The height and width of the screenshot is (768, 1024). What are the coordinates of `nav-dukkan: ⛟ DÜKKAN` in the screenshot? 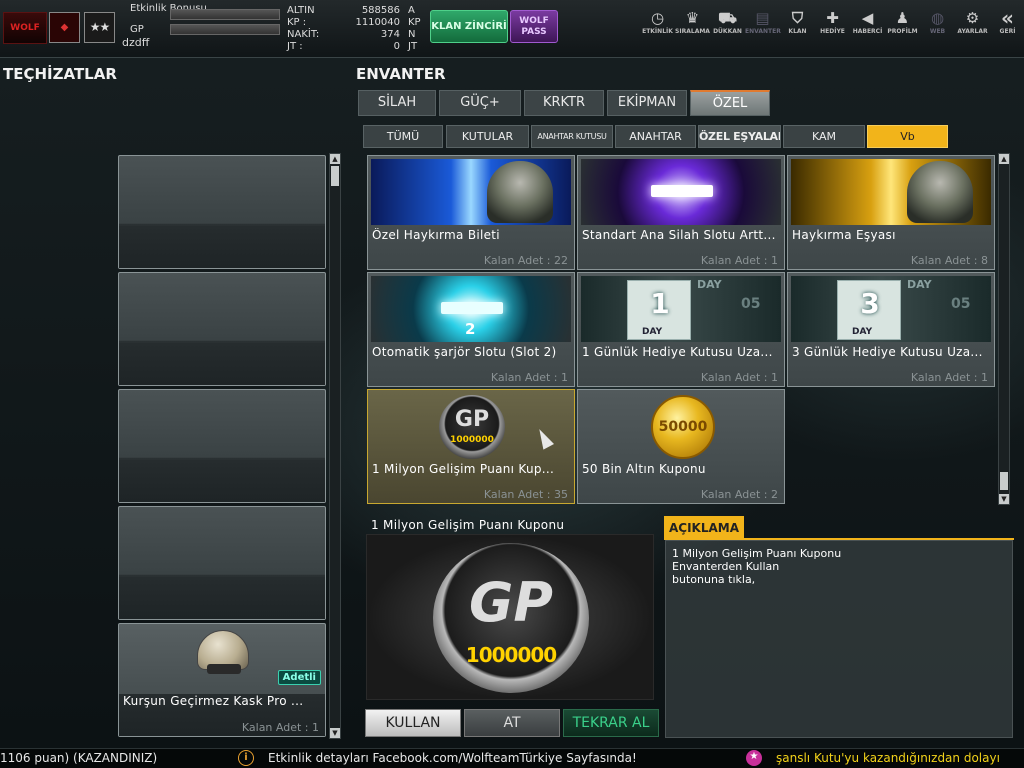 It's located at (727, 28).